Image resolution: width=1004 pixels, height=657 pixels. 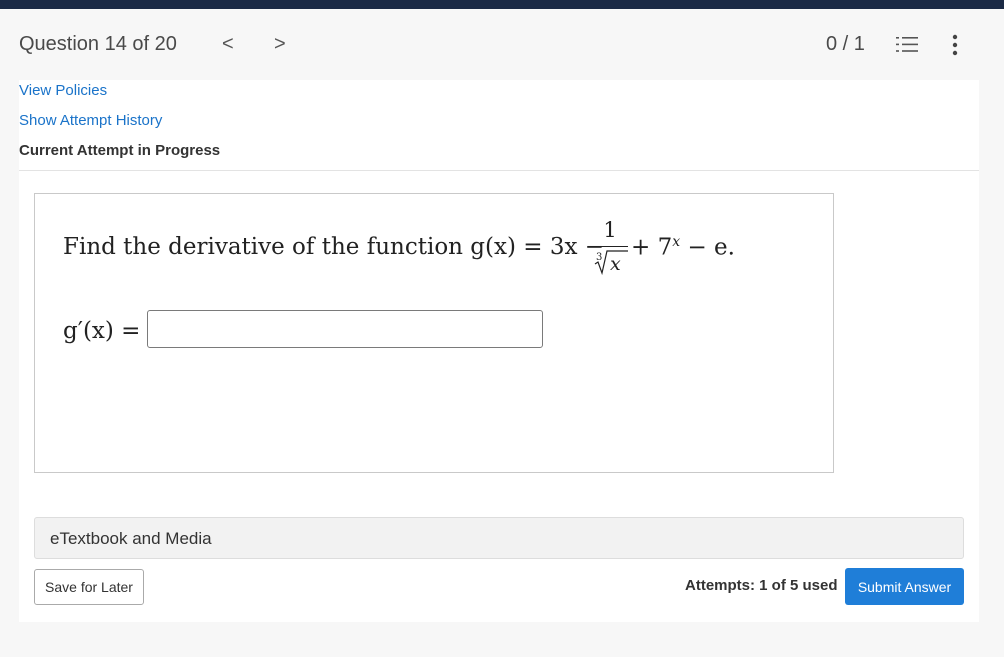 I want to click on fraction-bar, so click(x=610, y=246).